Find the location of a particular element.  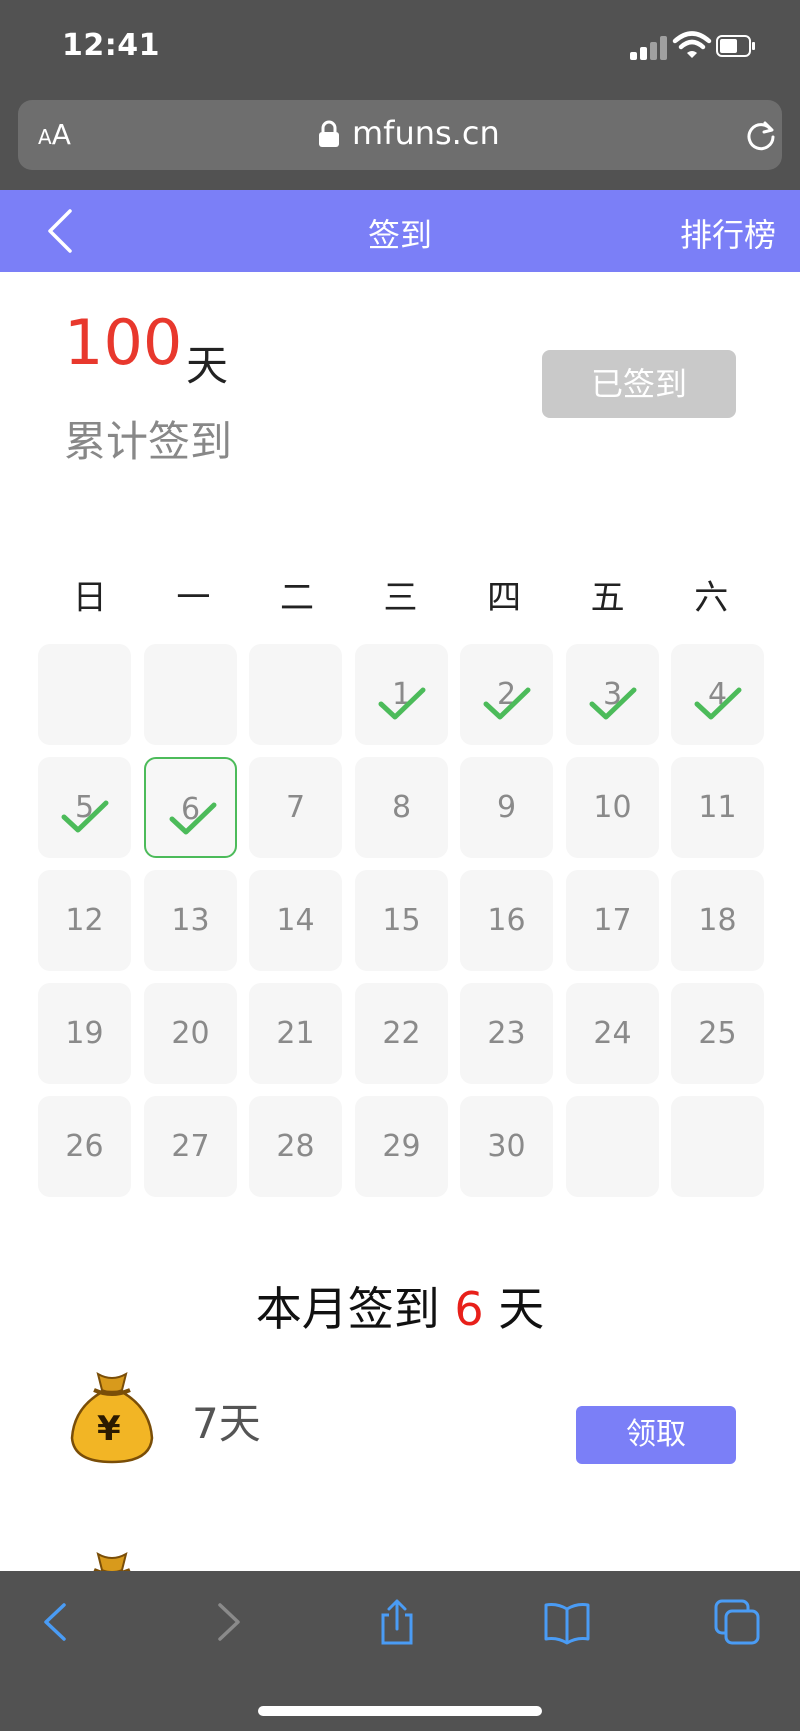

month-summary-unit: 天 is located at coordinates (521, 1309).